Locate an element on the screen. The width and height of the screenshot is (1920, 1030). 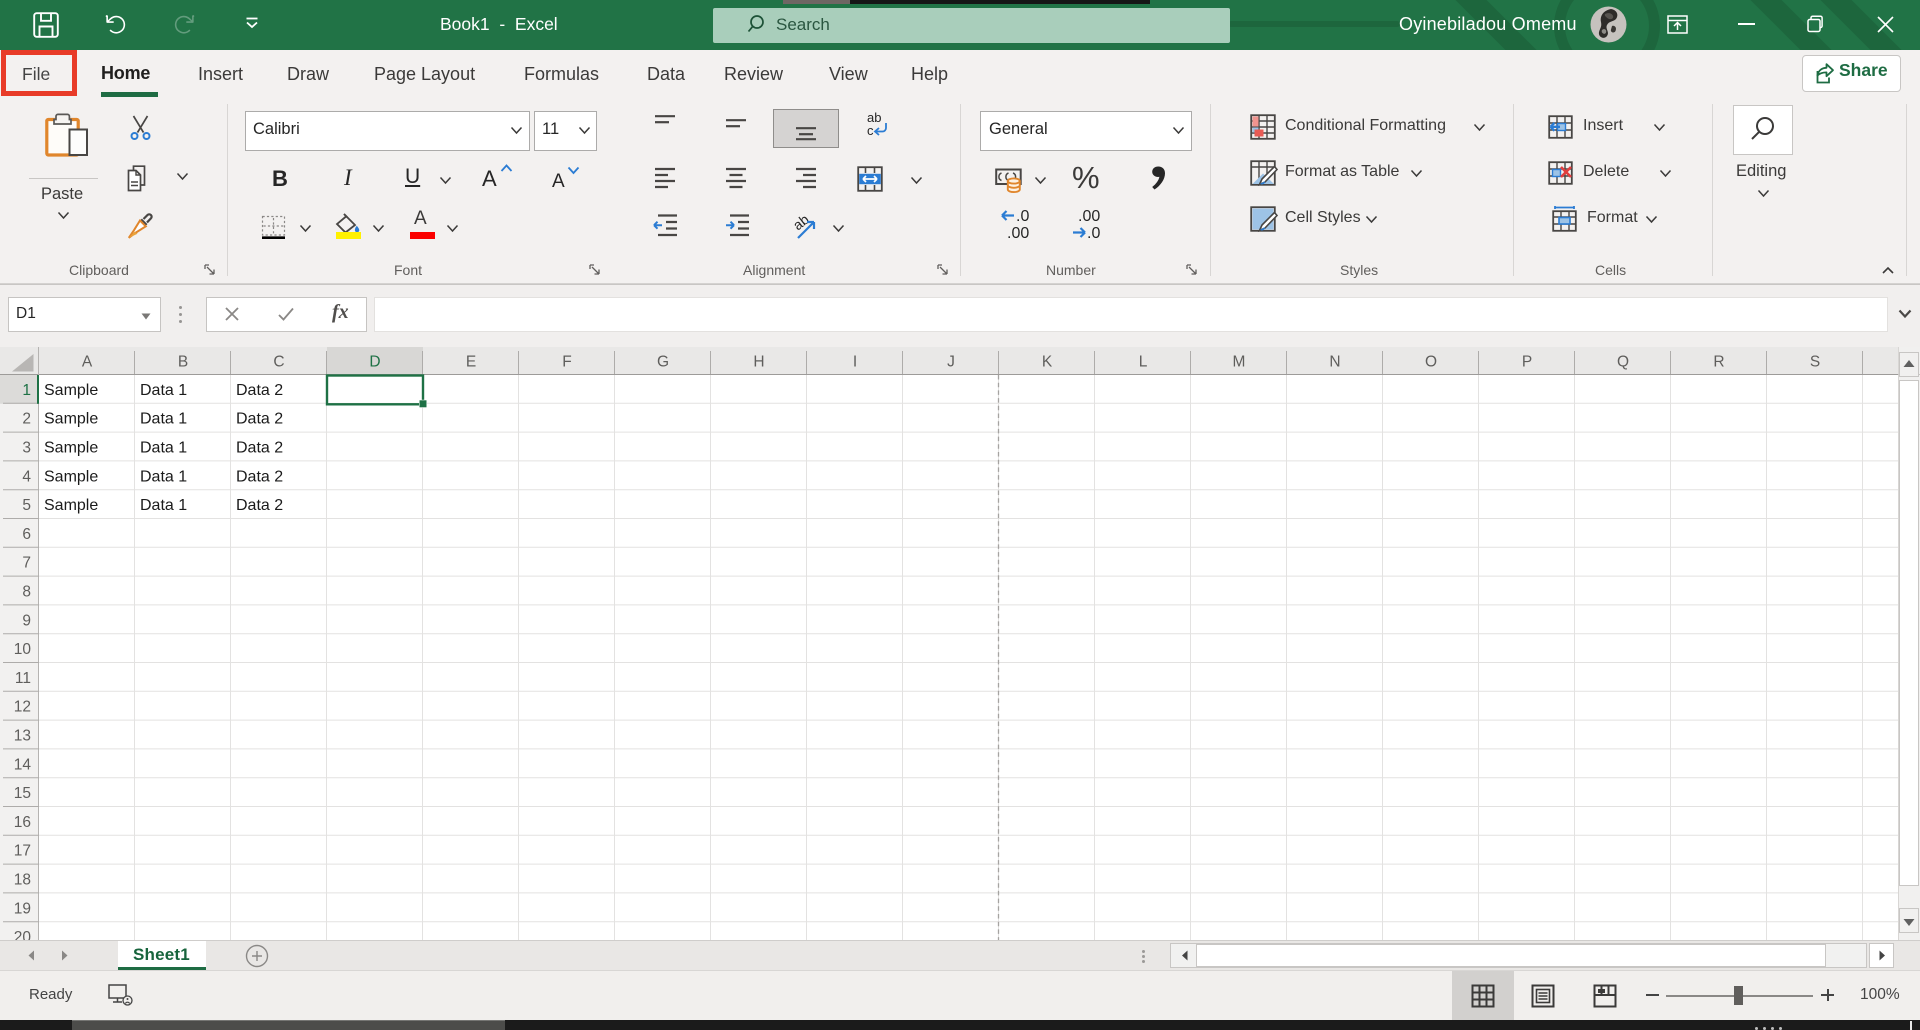
svg-text: J is located at coordinates (951, 362).